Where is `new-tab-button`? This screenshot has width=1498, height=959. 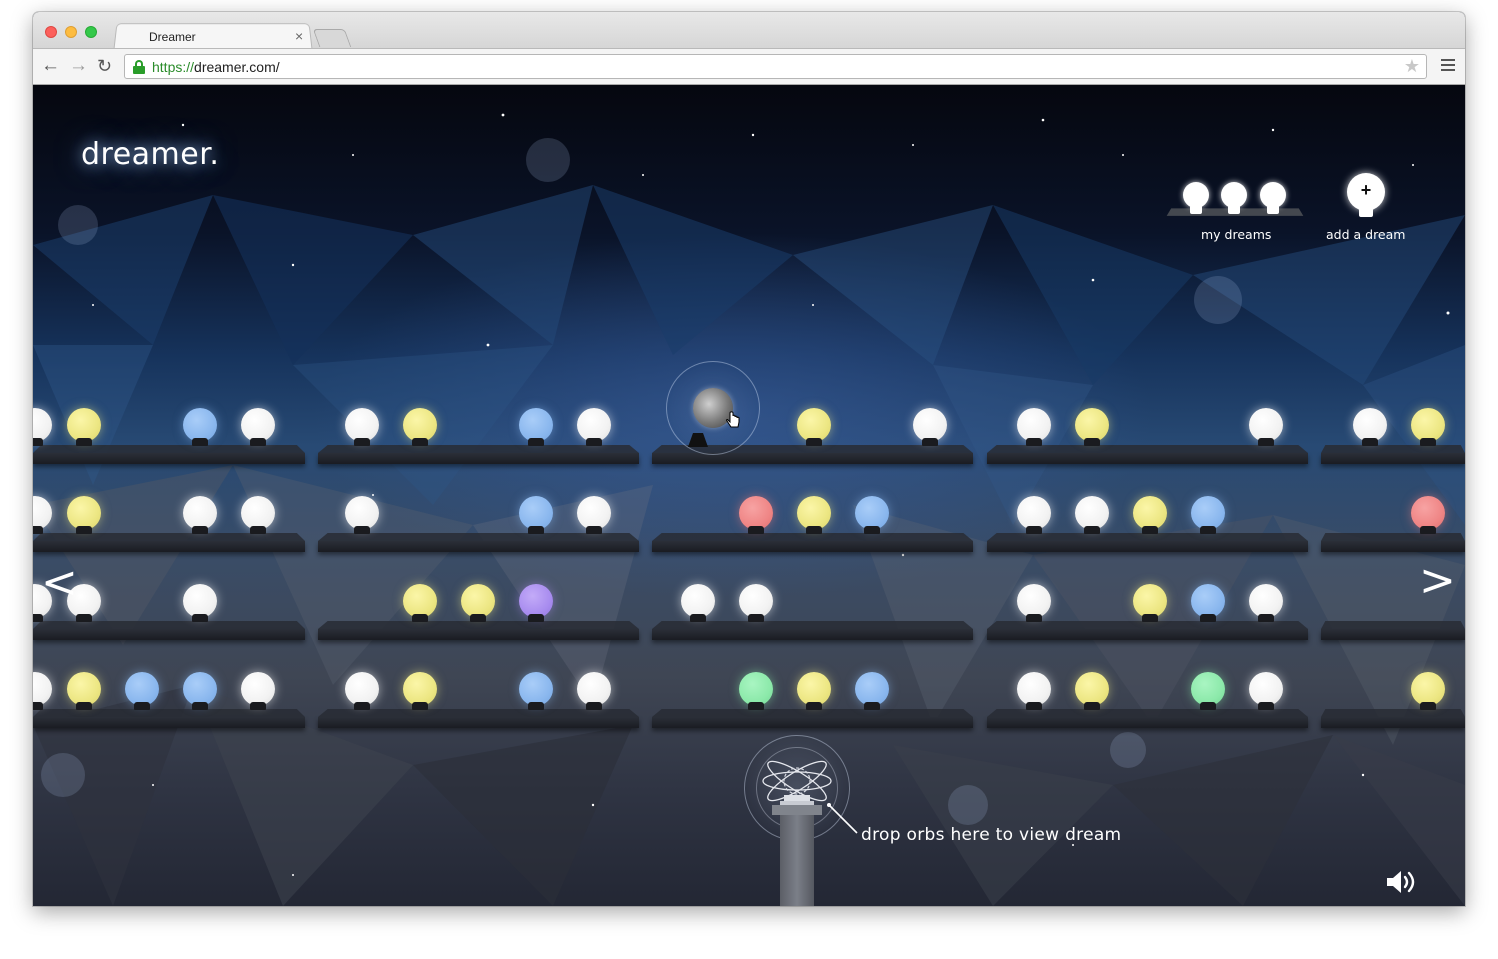 new-tab-button is located at coordinates (332, 38).